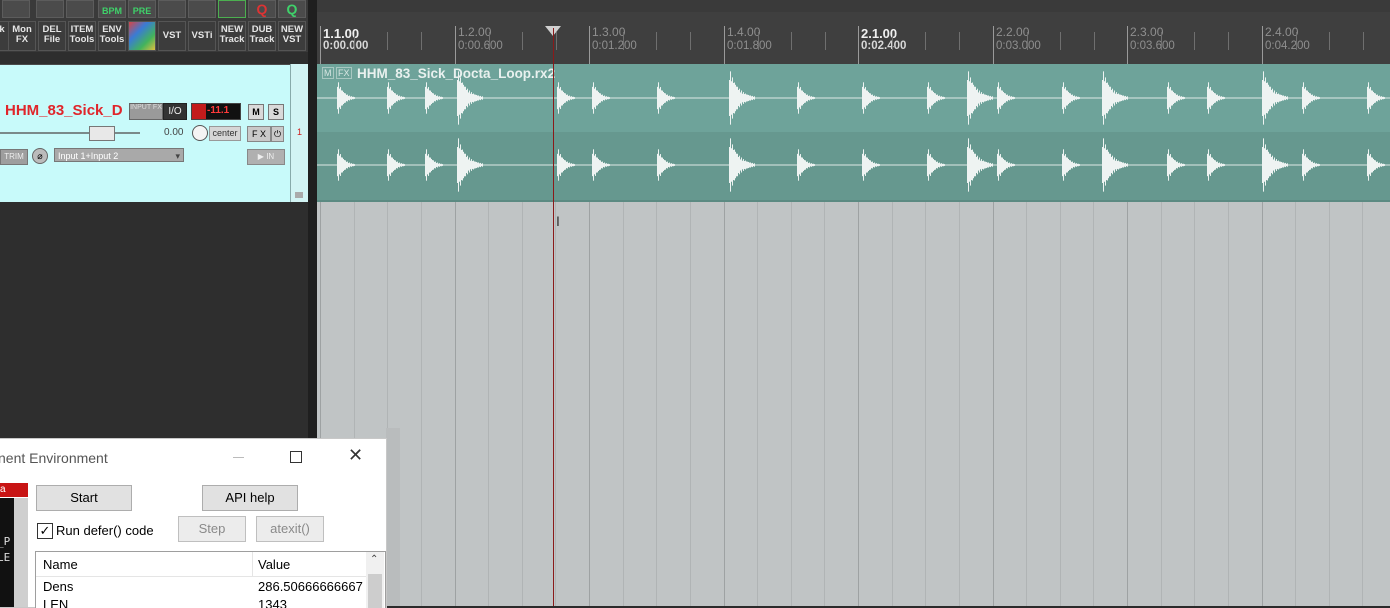  I want to click on editor-scrollbar, so click(21, 552).